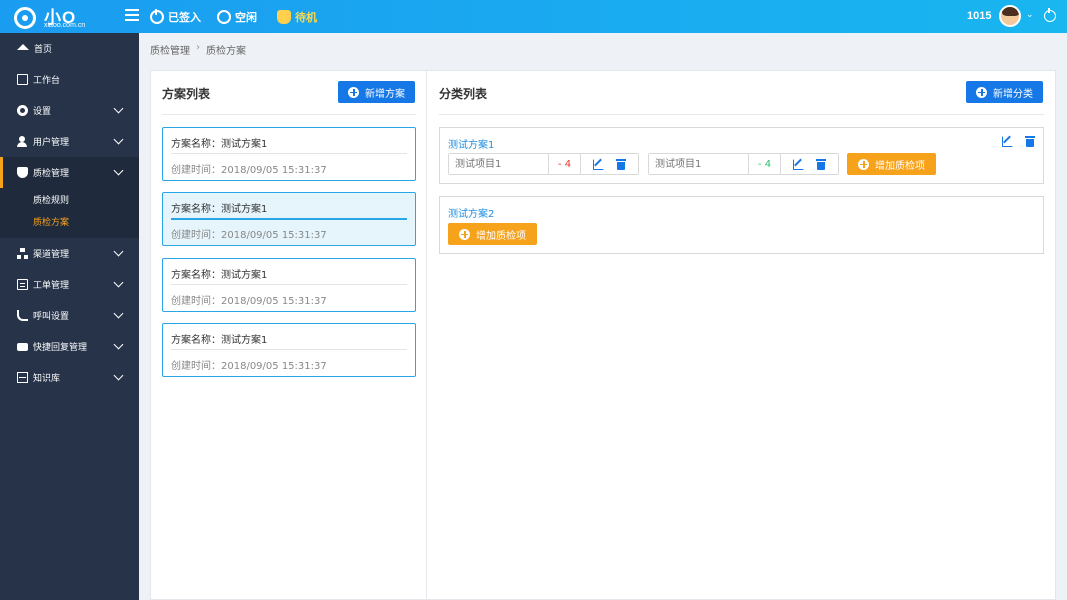  Describe the element at coordinates (23, 46) in the screenshot. I see `home-icon` at that location.